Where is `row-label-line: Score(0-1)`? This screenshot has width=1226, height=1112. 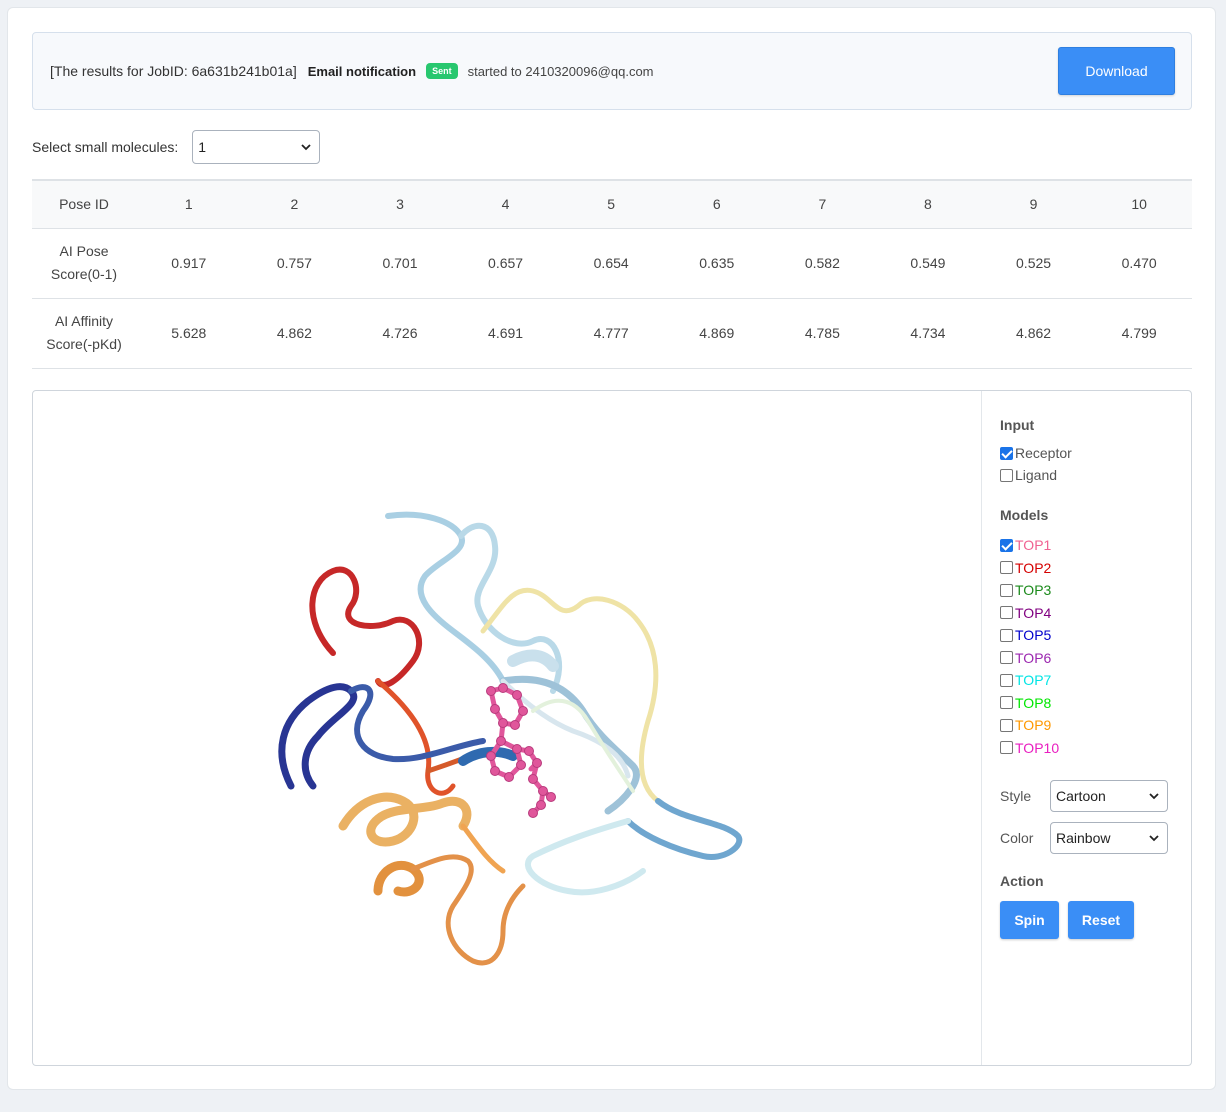 row-label-line: Score(0-1) is located at coordinates (84, 274).